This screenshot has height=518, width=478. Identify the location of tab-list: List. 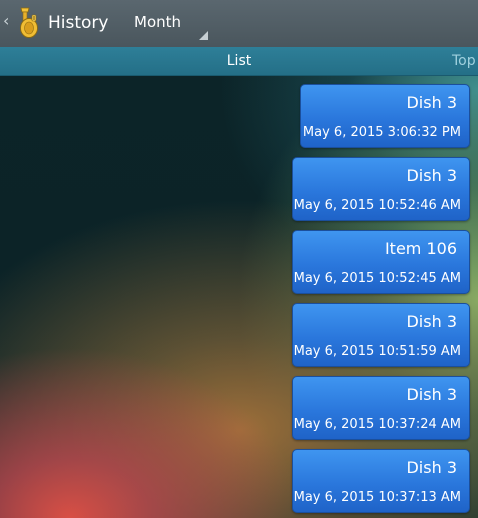
(239, 61).